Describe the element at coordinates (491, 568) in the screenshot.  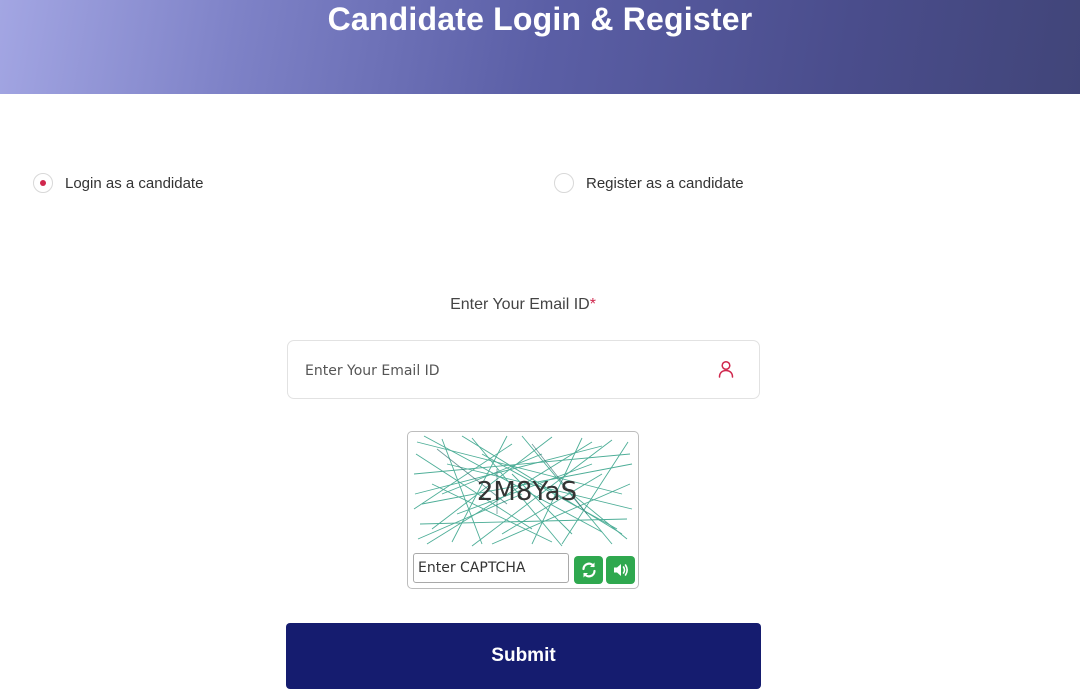
I see `captcha-input` at that location.